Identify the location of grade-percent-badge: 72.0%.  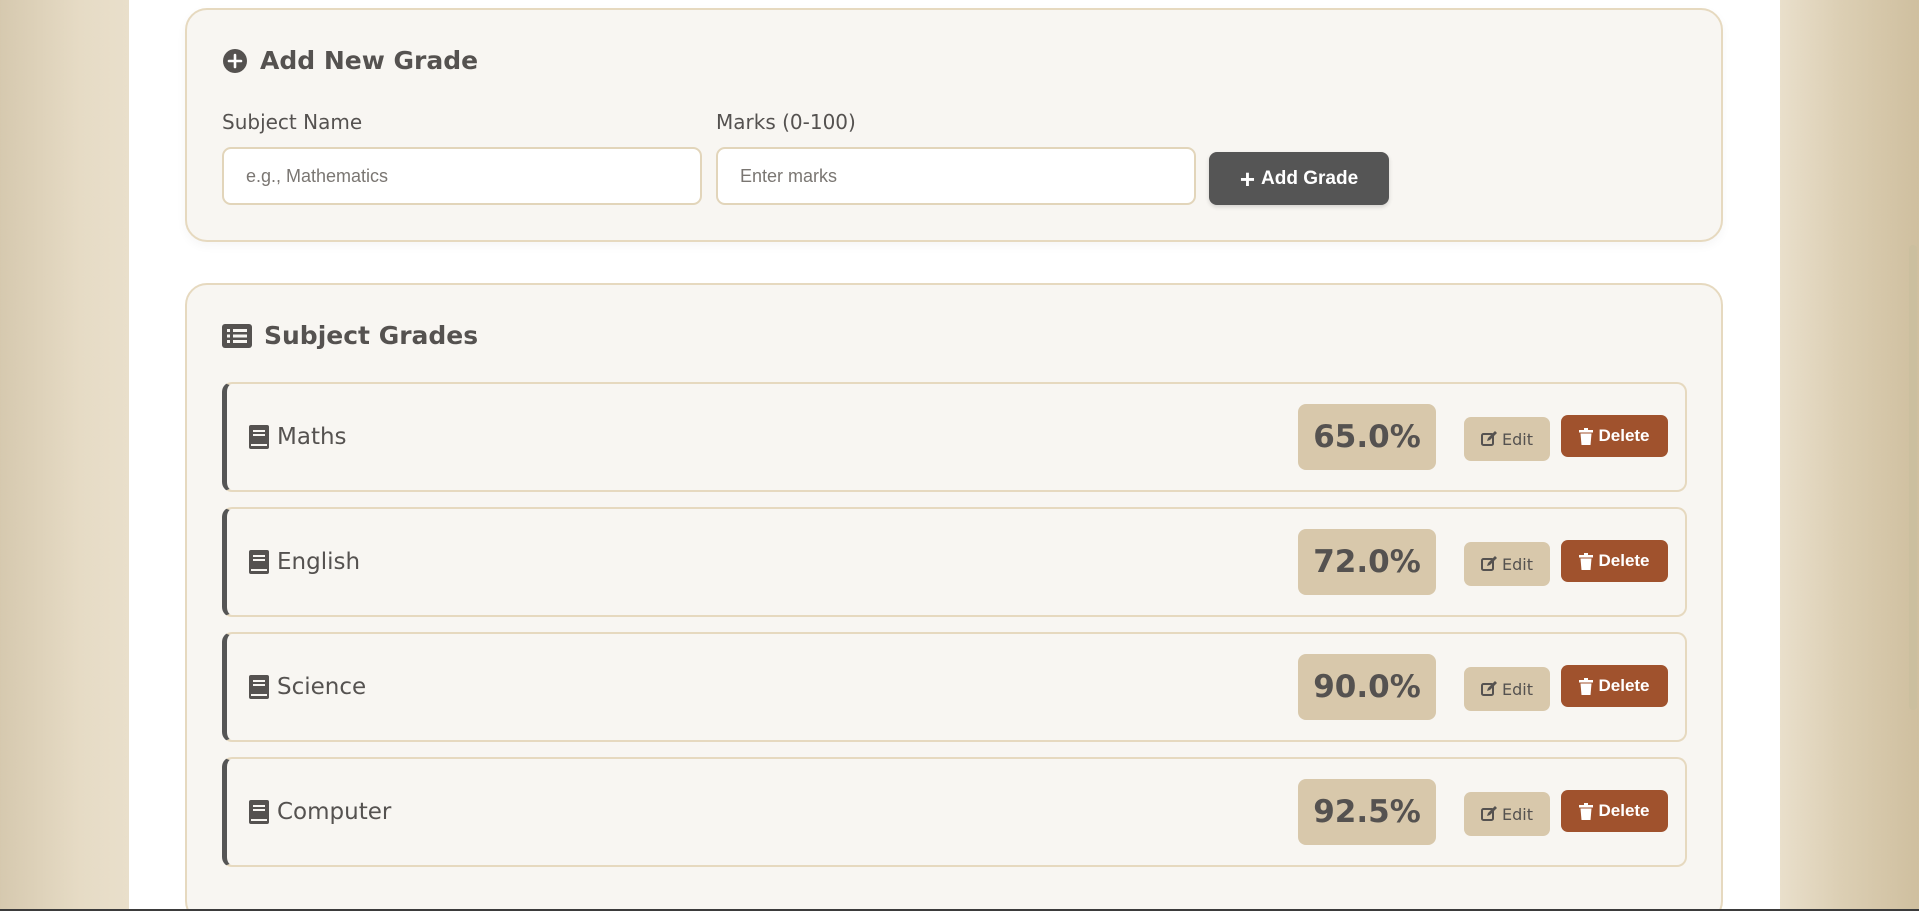
(1367, 562).